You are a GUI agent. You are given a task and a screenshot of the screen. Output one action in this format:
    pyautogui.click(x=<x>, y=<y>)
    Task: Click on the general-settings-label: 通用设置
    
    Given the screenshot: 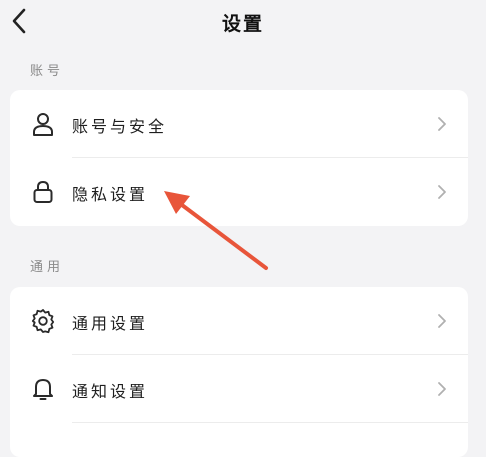 What is the action you would take?
    pyautogui.click(x=110, y=323)
    